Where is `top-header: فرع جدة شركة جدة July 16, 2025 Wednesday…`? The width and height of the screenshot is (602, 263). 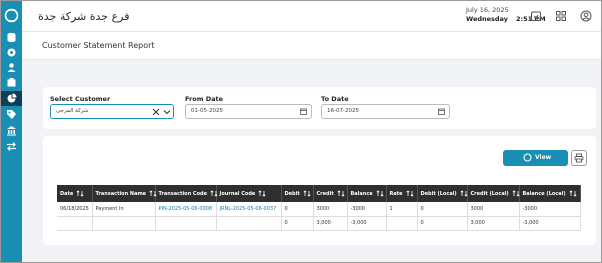
top-header: فرع جدة شركة جدة July 16, 2025 Wednesday… is located at coordinates (311, 16).